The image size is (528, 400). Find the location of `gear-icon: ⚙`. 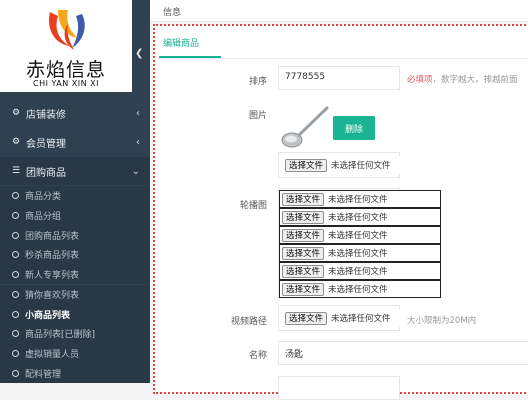

gear-icon: ⚙ is located at coordinates (16, 142).